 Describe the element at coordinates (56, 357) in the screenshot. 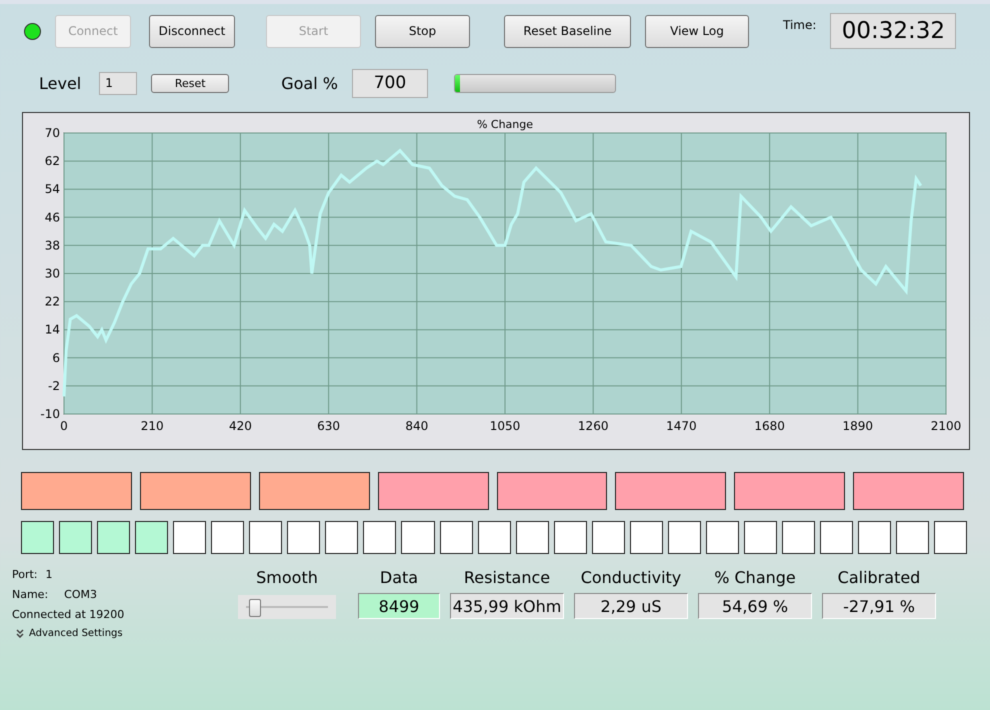

I see `y-tick-label: 6` at that location.